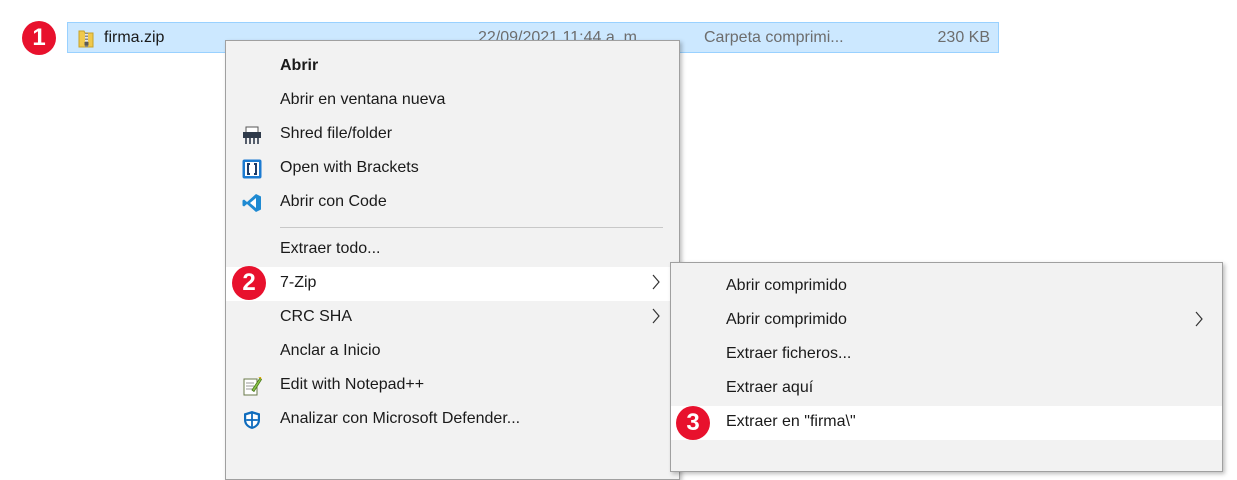 The width and height of the screenshot is (1237, 480). Describe the element at coordinates (252, 386) in the screenshot. I see `notepadpp-icon` at that location.